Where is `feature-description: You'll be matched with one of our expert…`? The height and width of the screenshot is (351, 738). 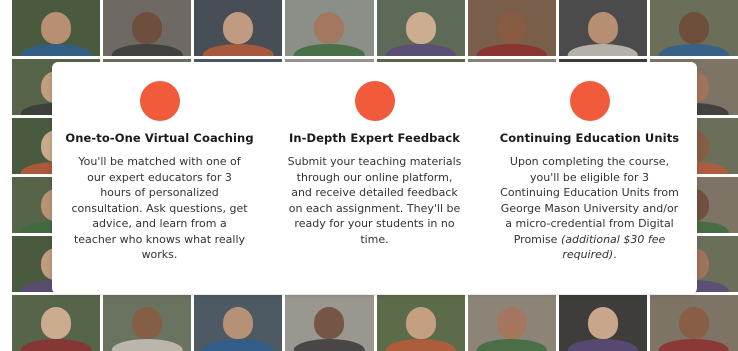 feature-description: You'll be matched with one of our expert… is located at coordinates (159, 208).